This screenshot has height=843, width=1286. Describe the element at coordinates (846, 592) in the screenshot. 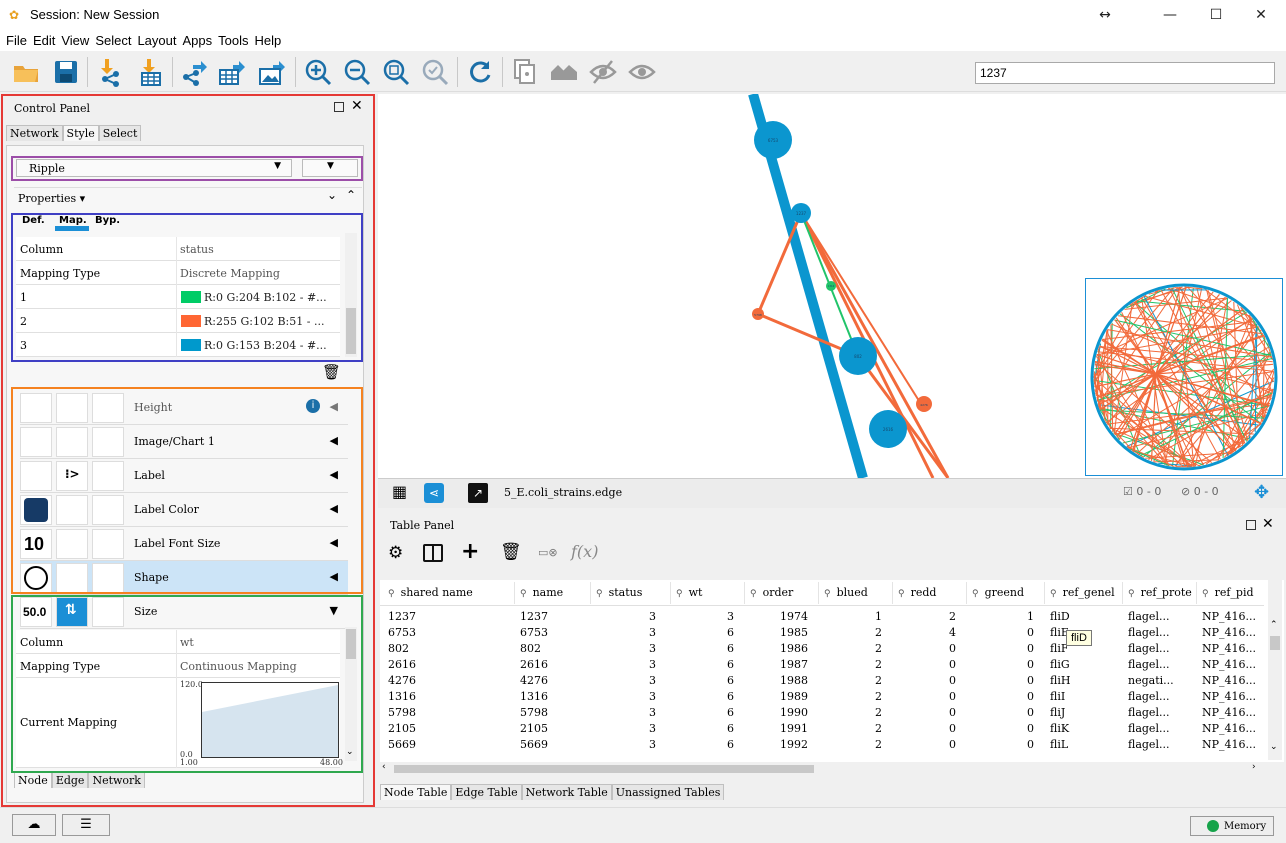

I see `column-header: ⚲ blued` at that location.